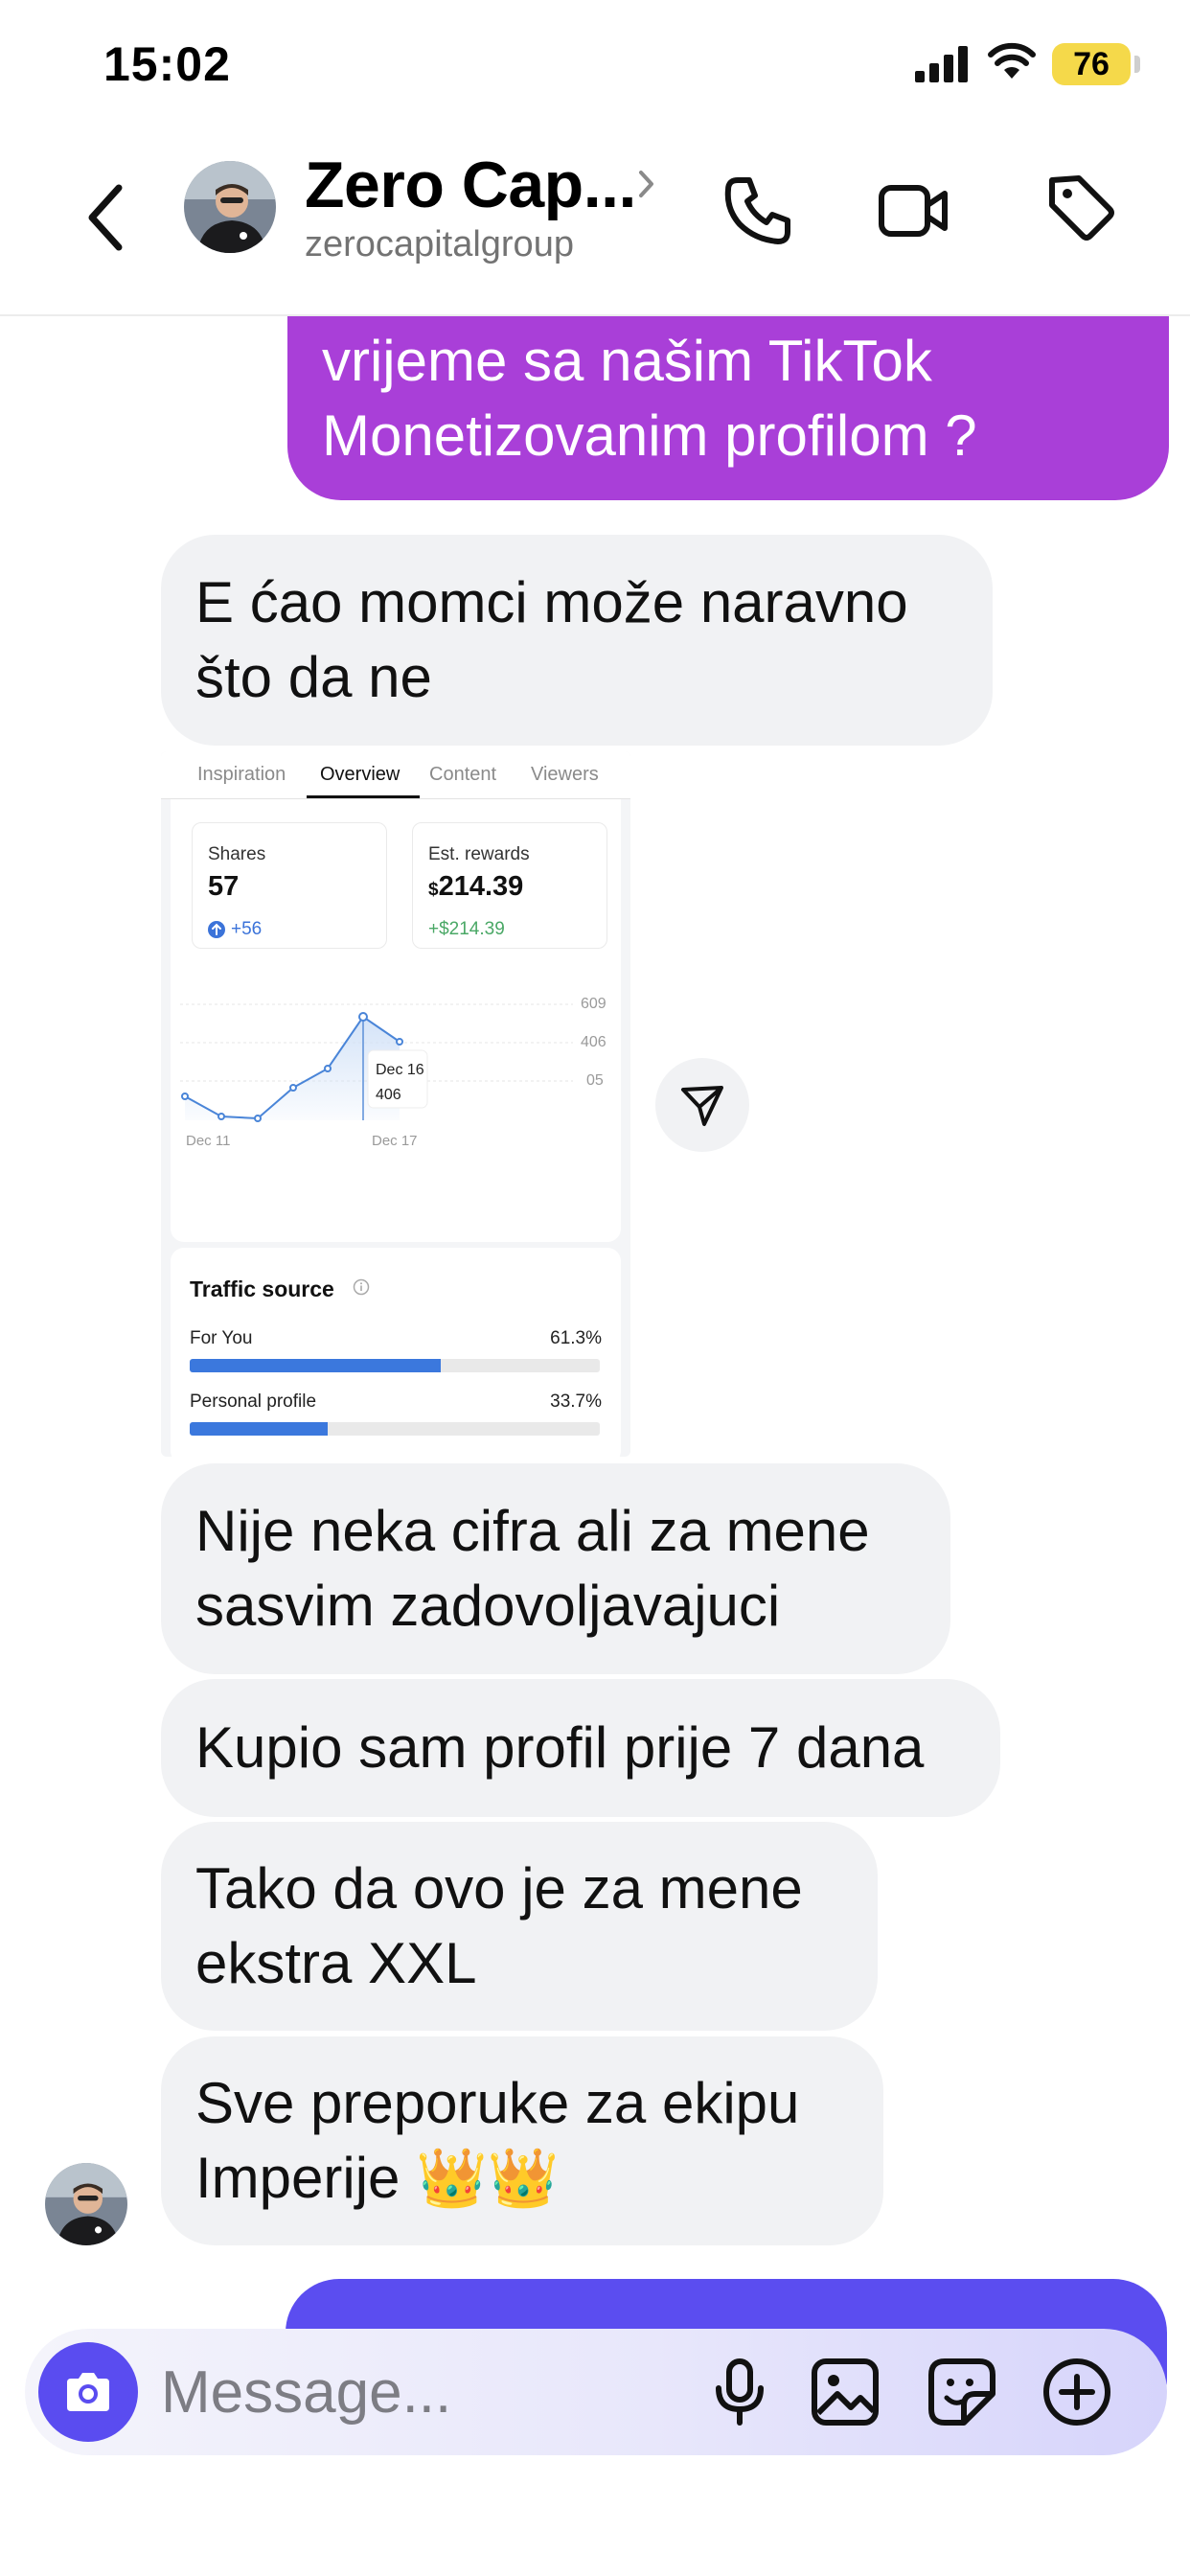 Image resolution: width=1190 pixels, height=2576 pixels. What do you see at coordinates (942, 64) in the screenshot?
I see `signal-icon` at bounding box center [942, 64].